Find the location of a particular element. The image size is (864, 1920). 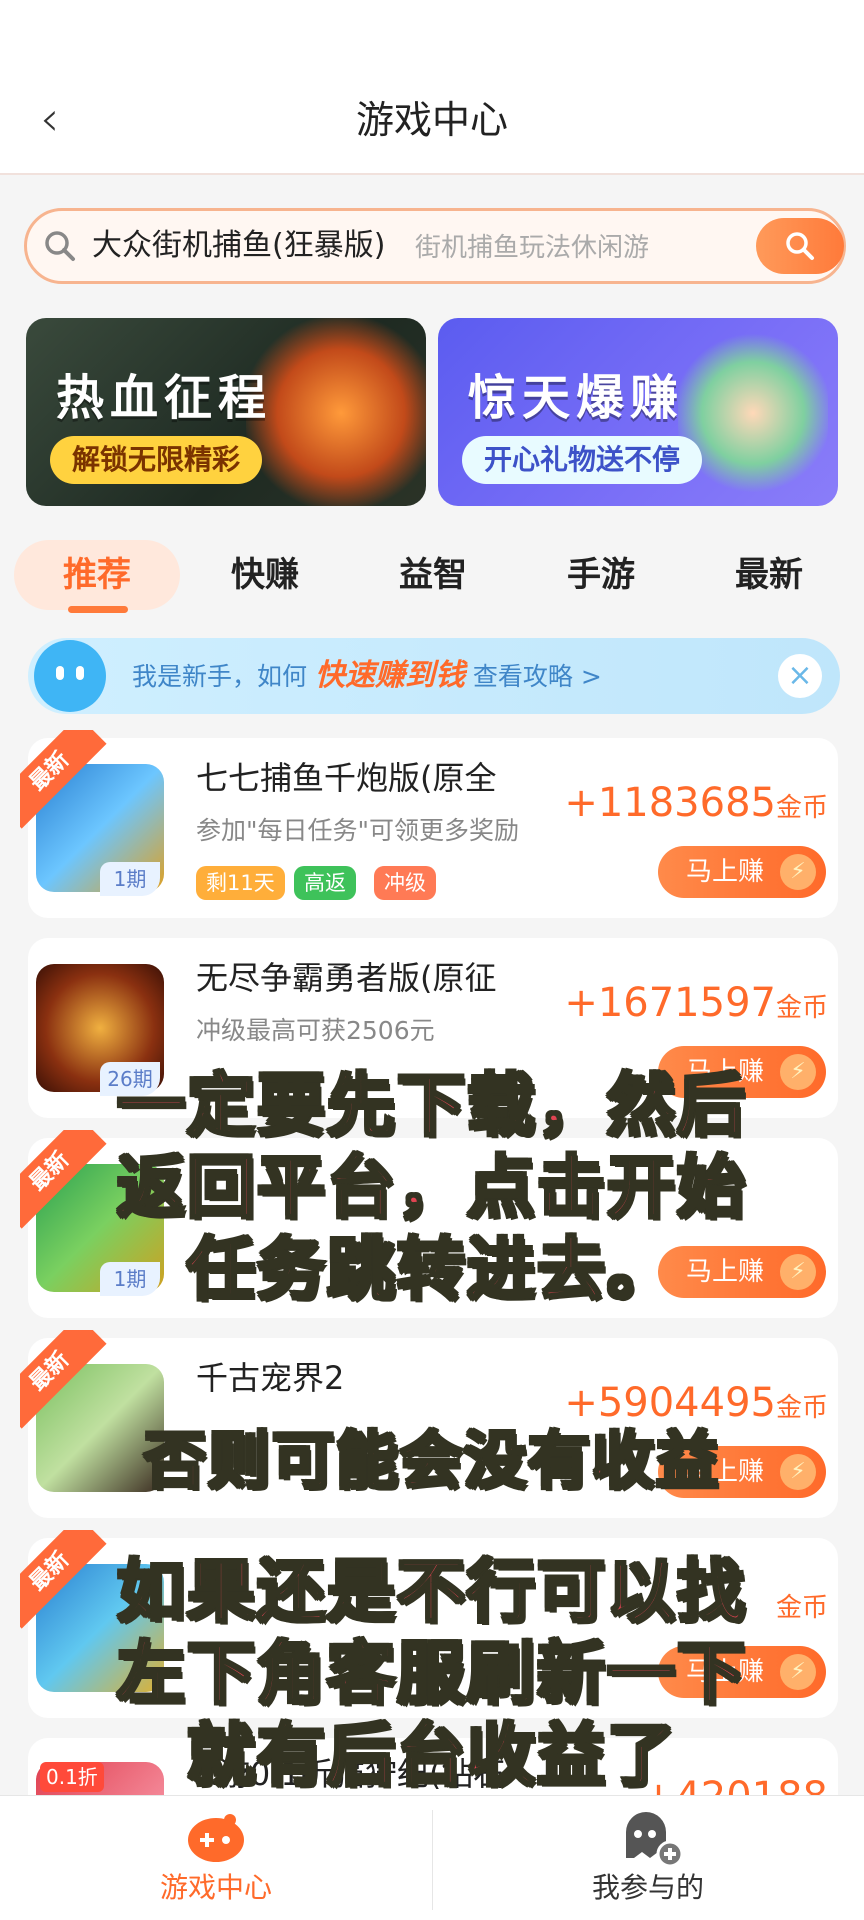

search-button-icon is located at coordinates (800, 246).